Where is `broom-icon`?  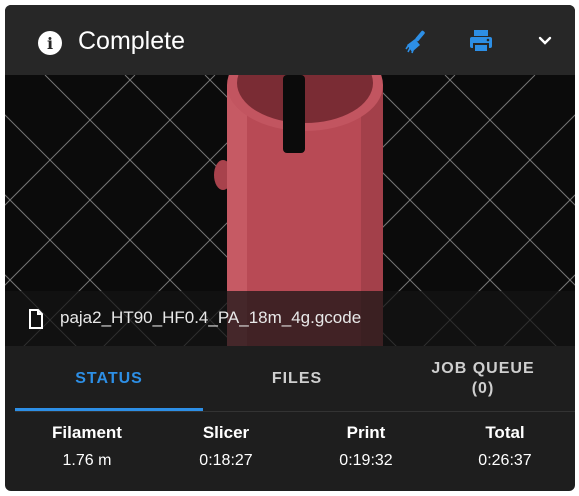
broom-icon is located at coordinates (415, 42).